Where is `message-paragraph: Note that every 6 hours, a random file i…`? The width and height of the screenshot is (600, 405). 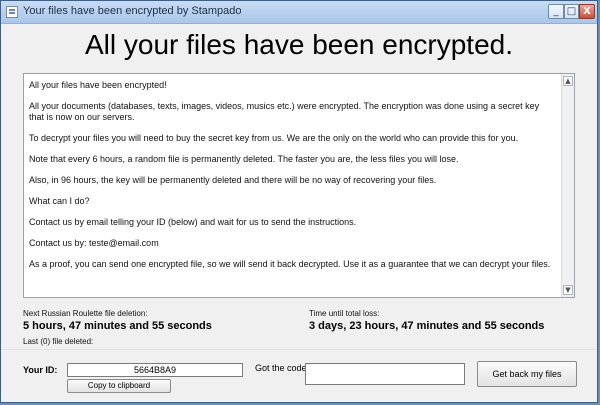 message-paragraph: Note that every 6 hours, a random file i… is located at coordinates (244, 159).